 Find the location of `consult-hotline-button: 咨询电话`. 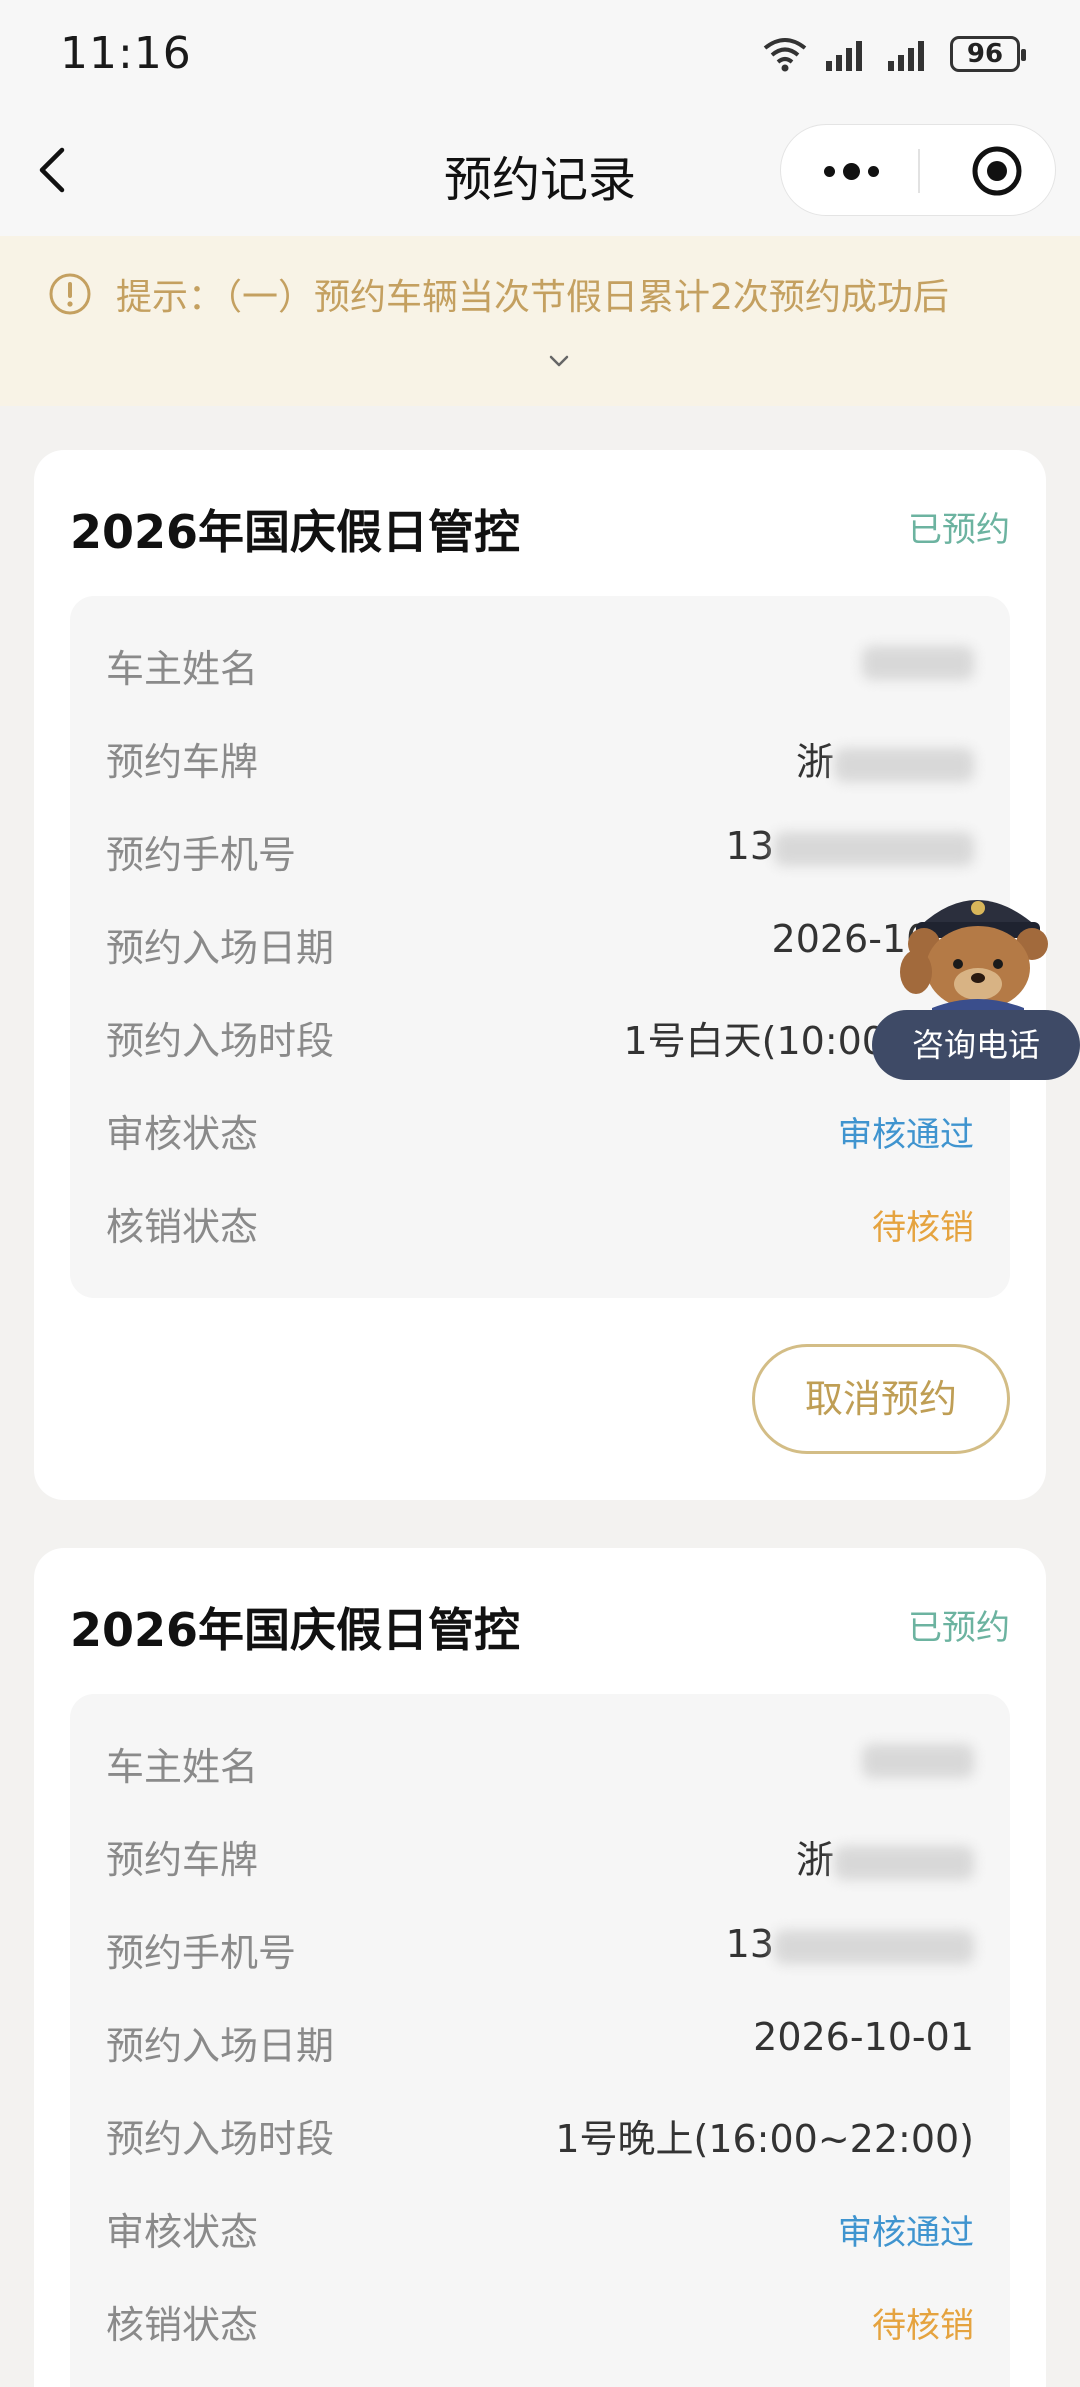

consult-hotline-button: 咨询电话 is located at coordinates (976, 982).